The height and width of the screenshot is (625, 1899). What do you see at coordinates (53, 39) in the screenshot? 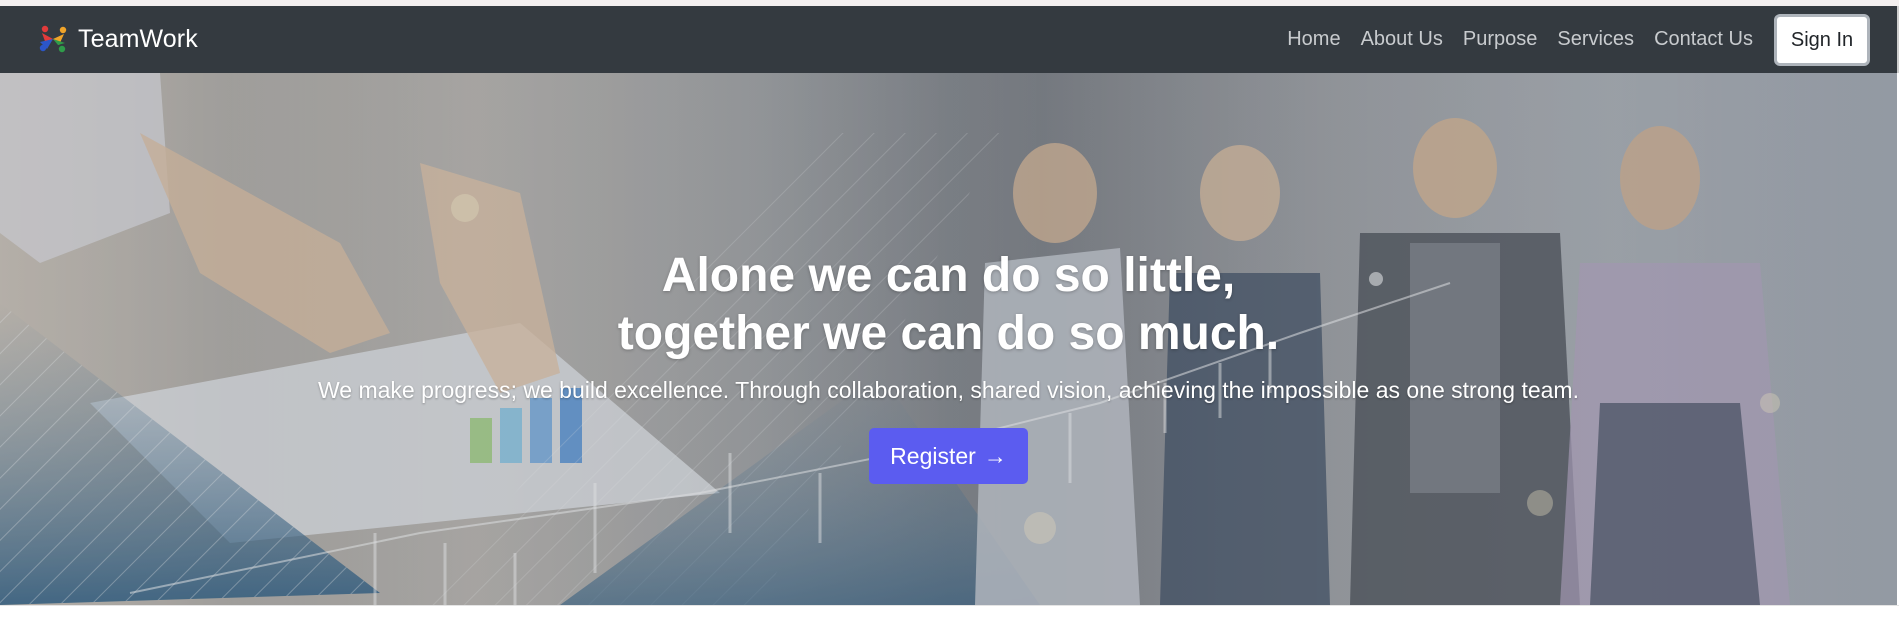
I see `teamwork-people-logo-icon` at bounding box center [53, 39].